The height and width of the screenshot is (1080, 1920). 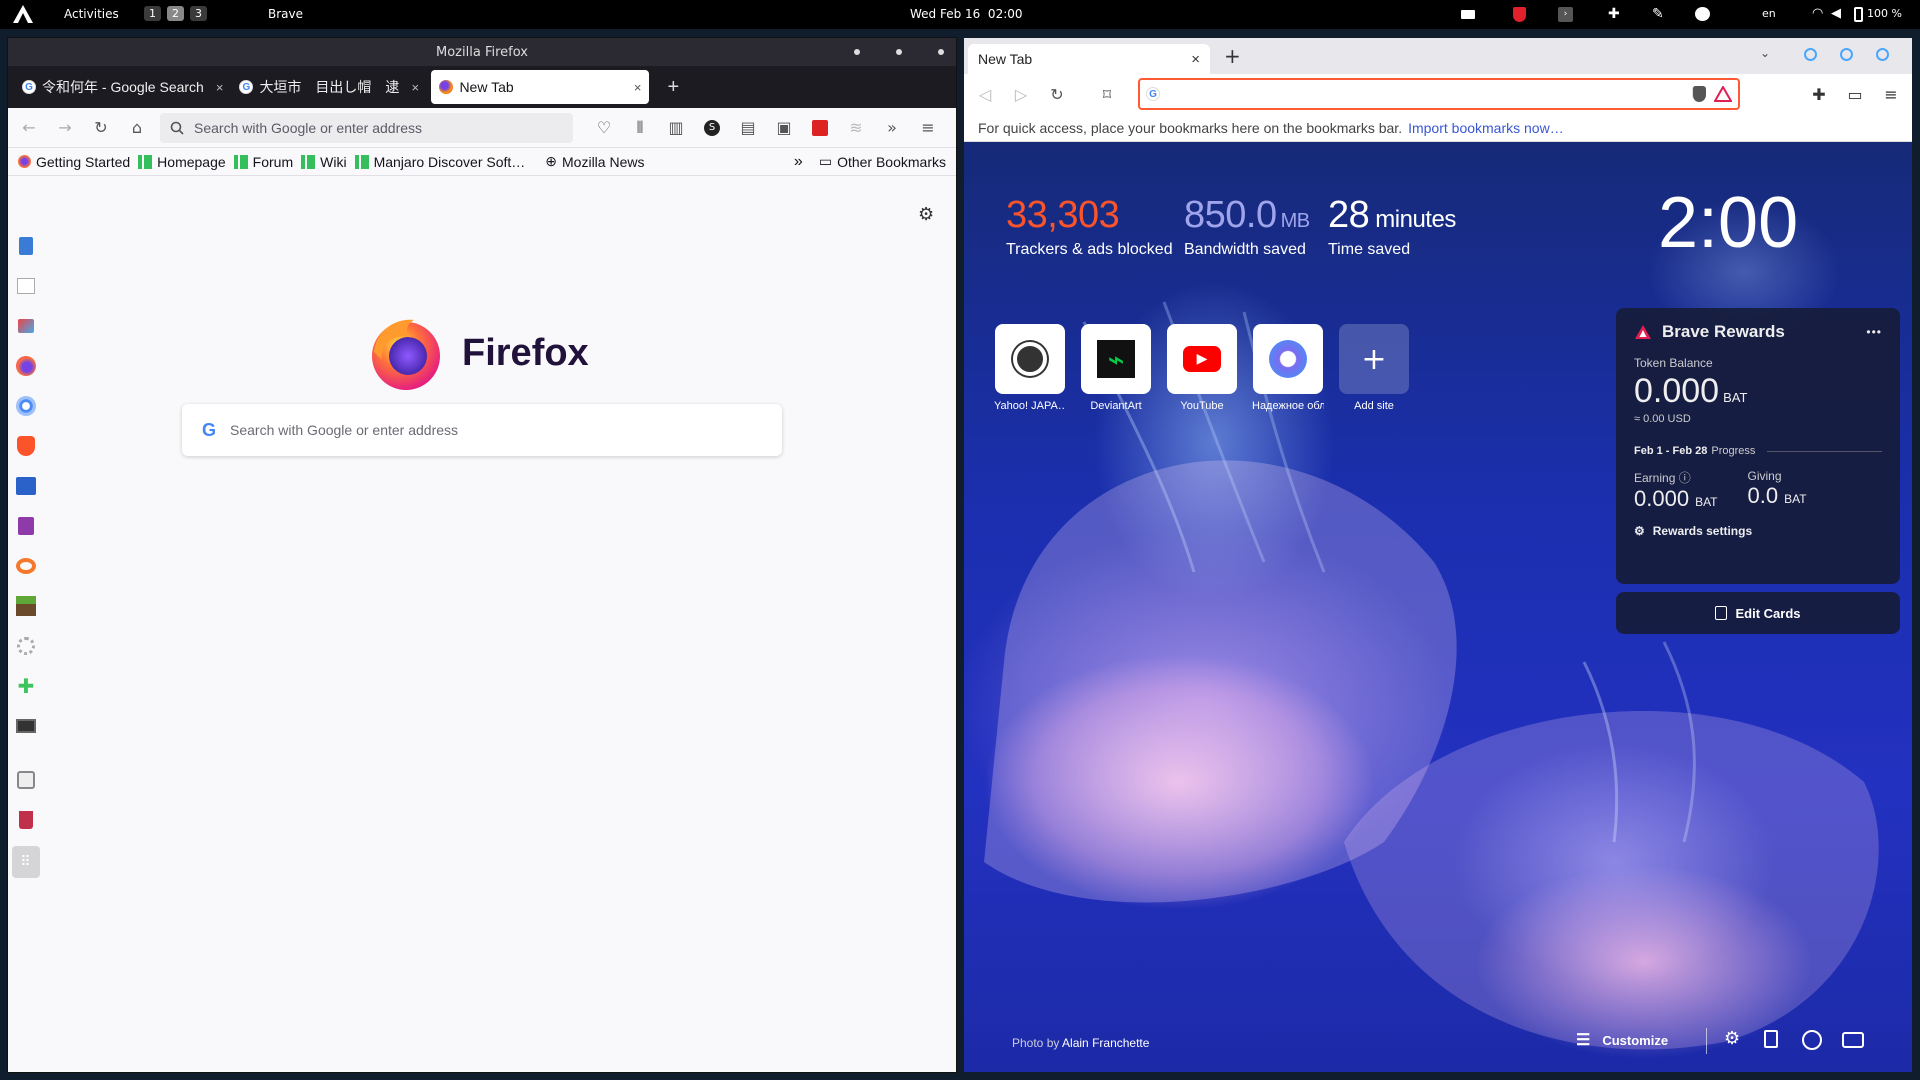 What do you see at coordinates (1107, 94) in the screenshot?
I see `bookmark-icon: ⌑` at bounding box center [1107, 94].